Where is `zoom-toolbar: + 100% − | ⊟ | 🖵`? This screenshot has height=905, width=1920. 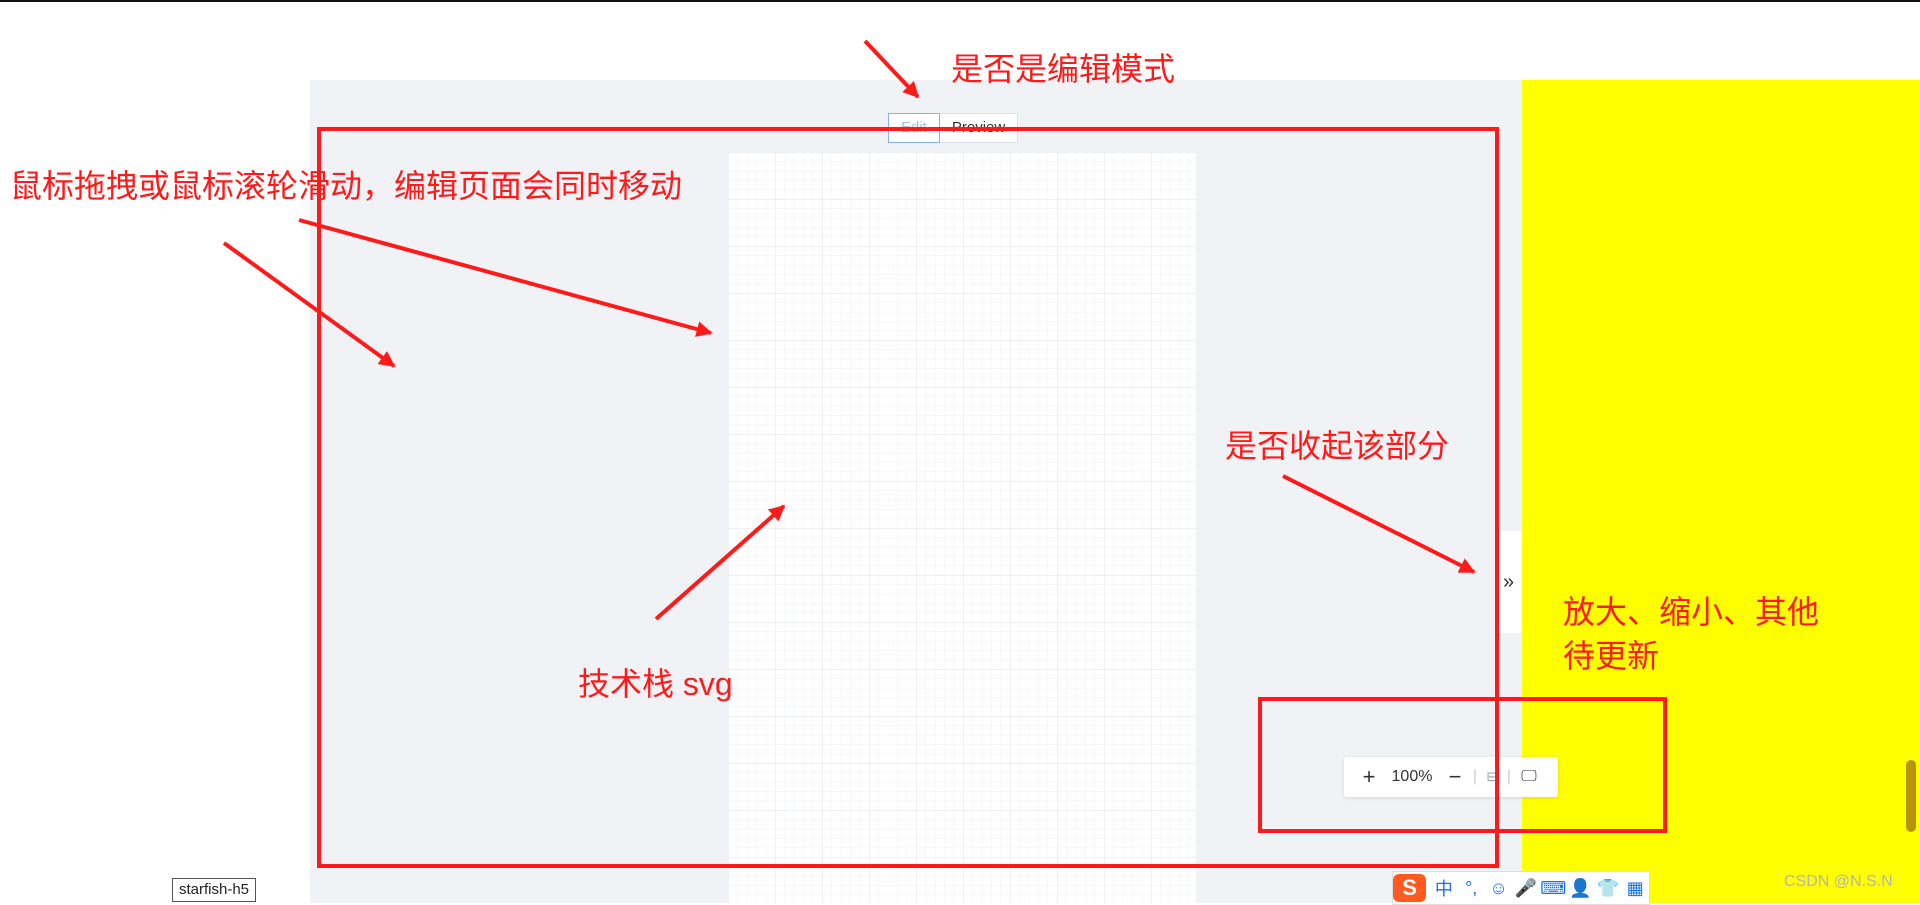
zoom-toolbar: + 100% − | ⊟ | 🖵 is located at coordinates (1451, 777).